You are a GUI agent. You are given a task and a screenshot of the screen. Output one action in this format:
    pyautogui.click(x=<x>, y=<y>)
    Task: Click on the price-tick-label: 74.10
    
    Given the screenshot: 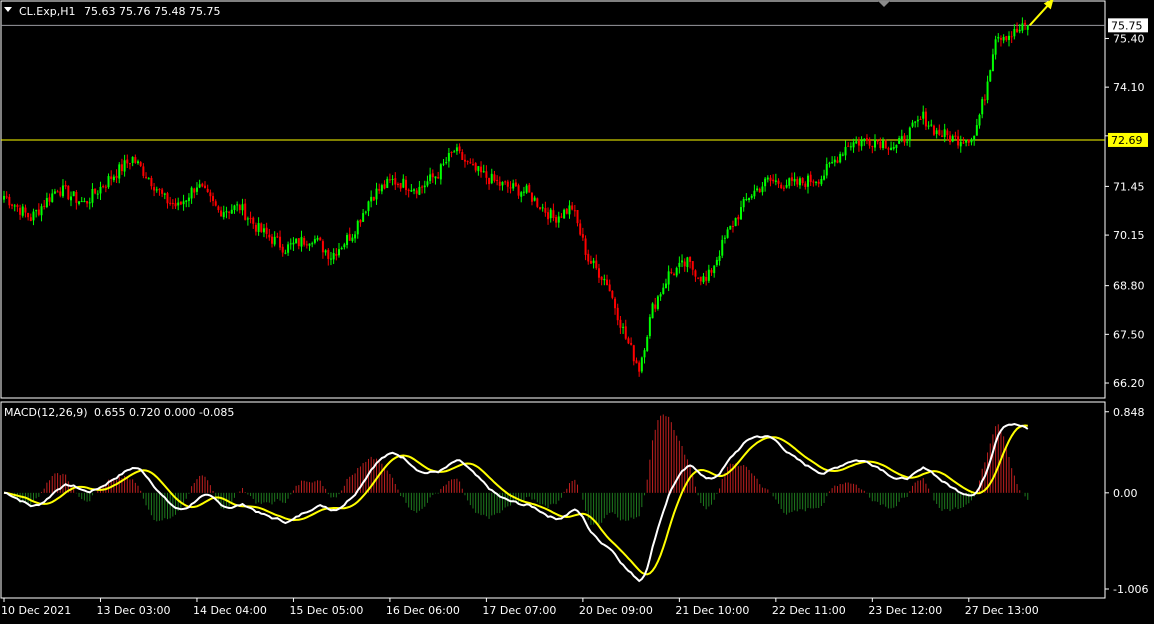 What is the action you would take?
    pyautogui.click(x=1129, y=87)
    